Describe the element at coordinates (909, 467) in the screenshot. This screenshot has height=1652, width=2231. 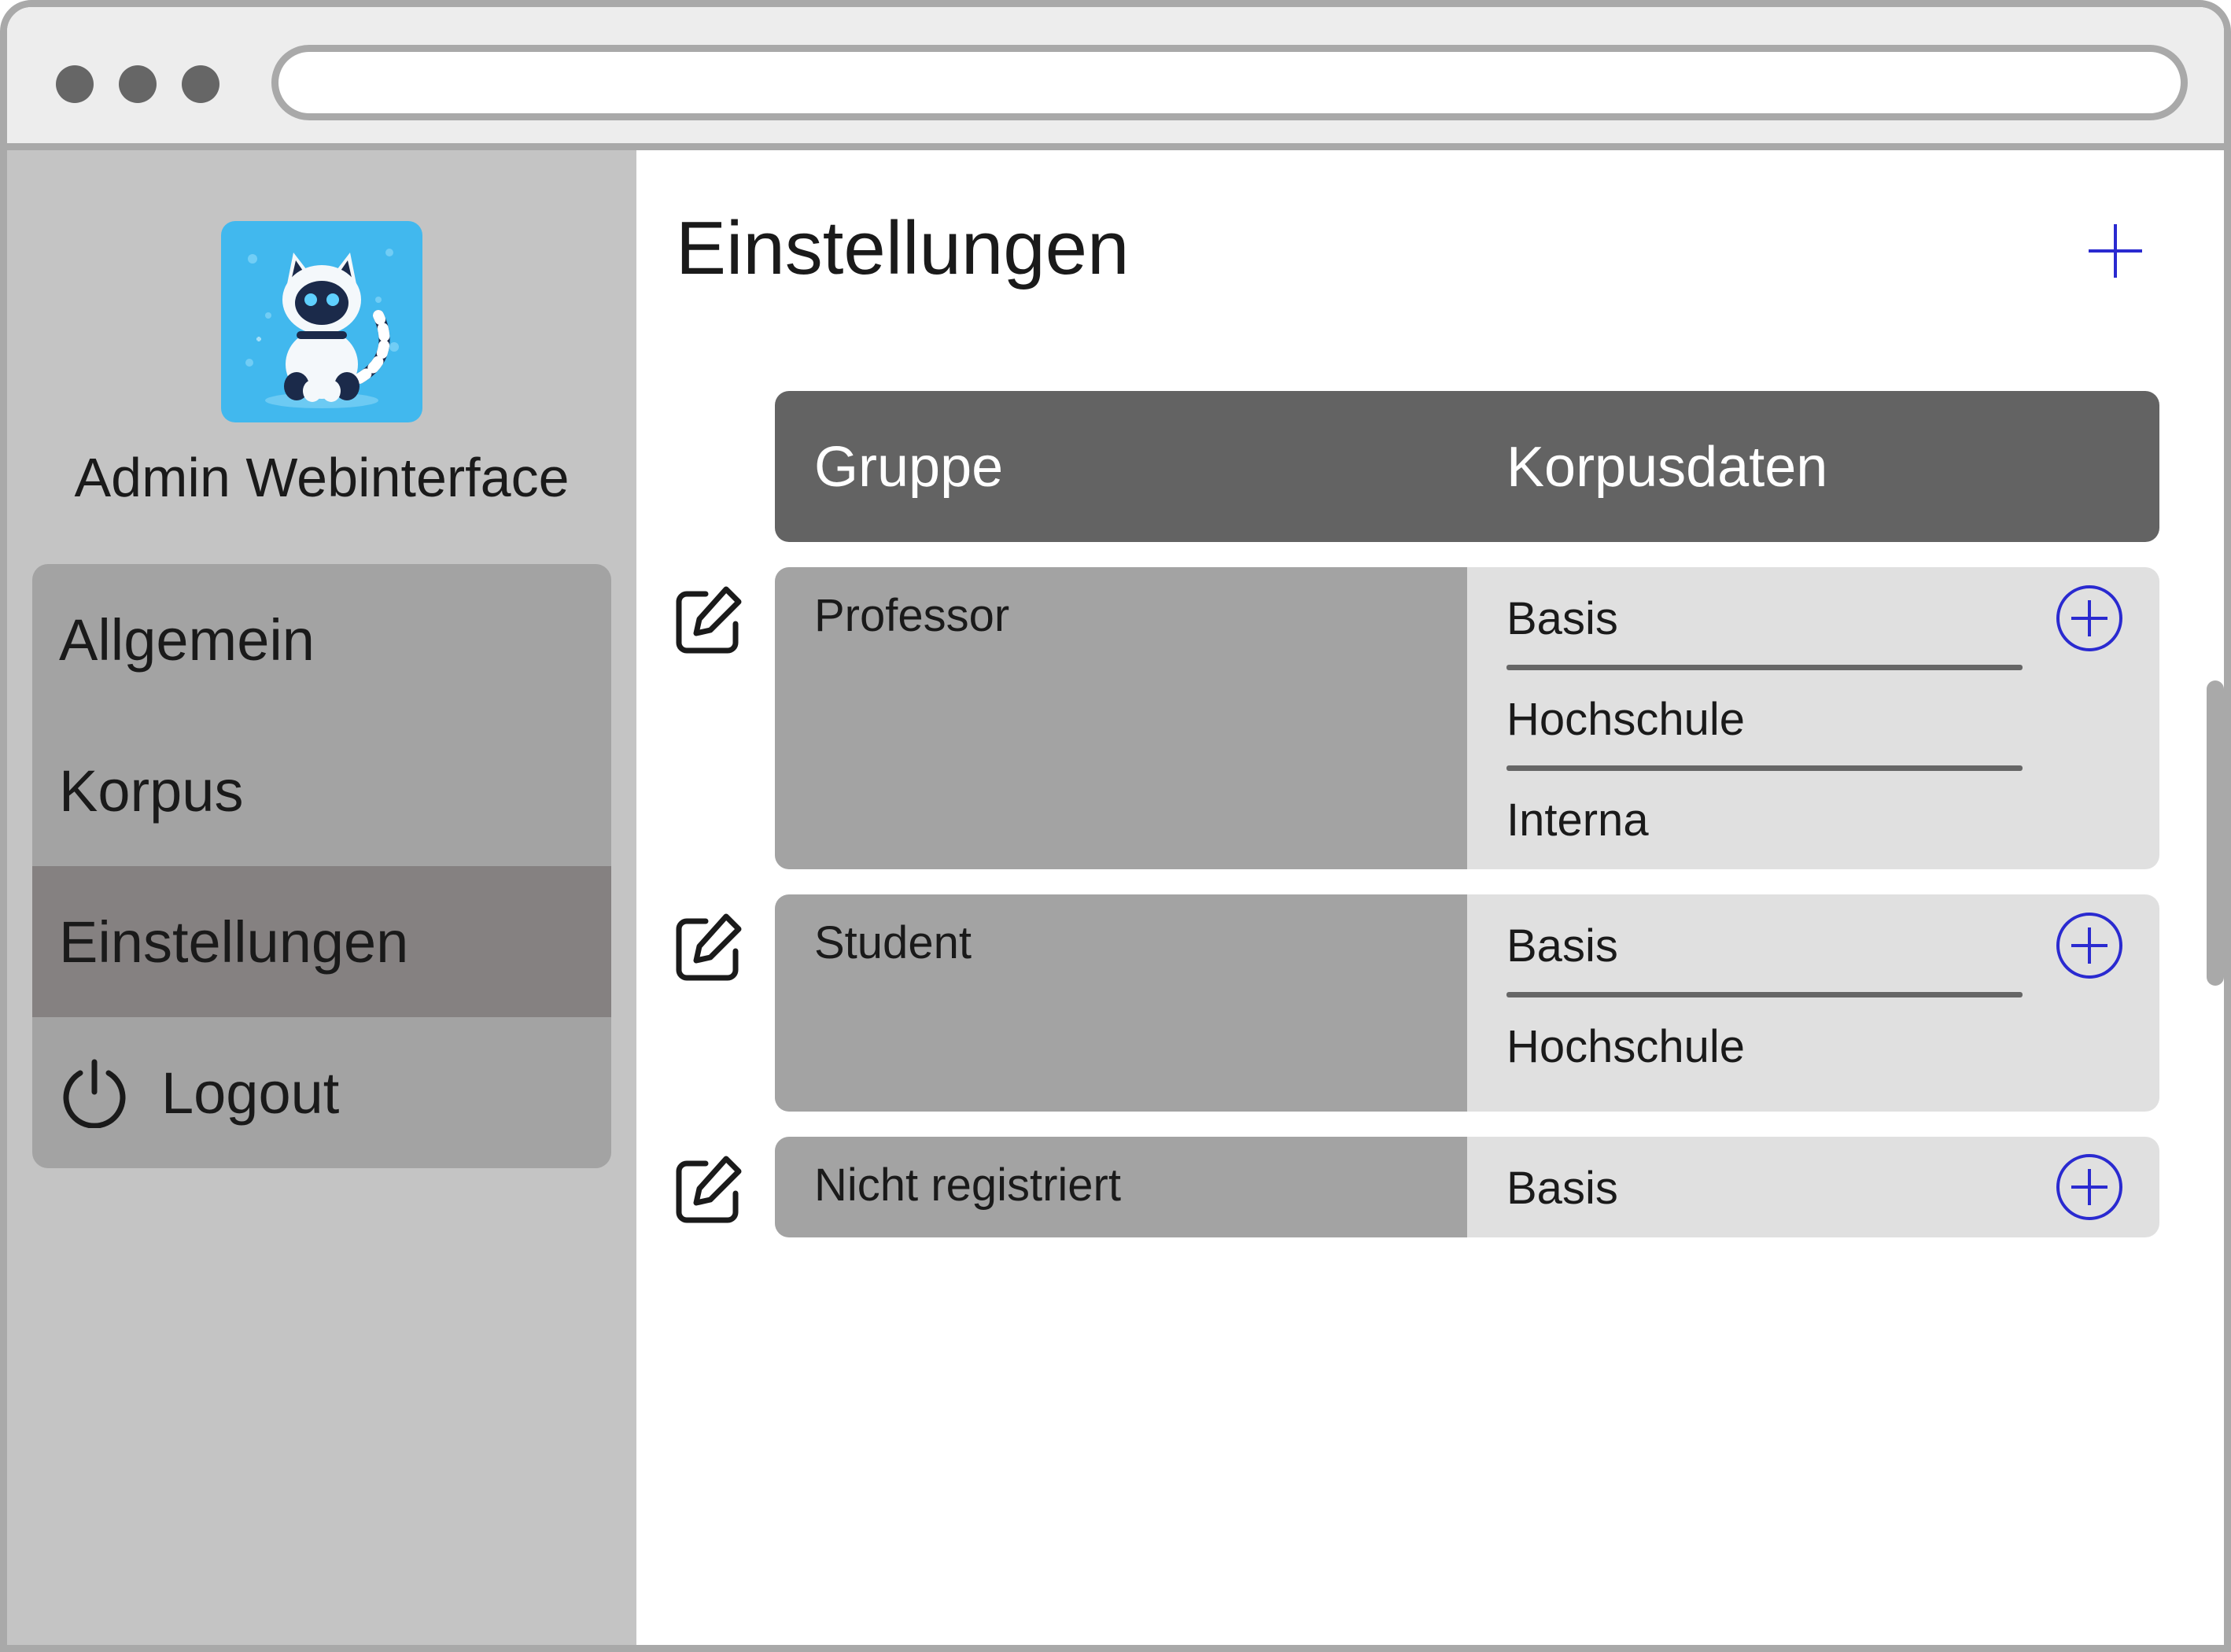
I see `column-header-gruppe: Gruppe` at that location.